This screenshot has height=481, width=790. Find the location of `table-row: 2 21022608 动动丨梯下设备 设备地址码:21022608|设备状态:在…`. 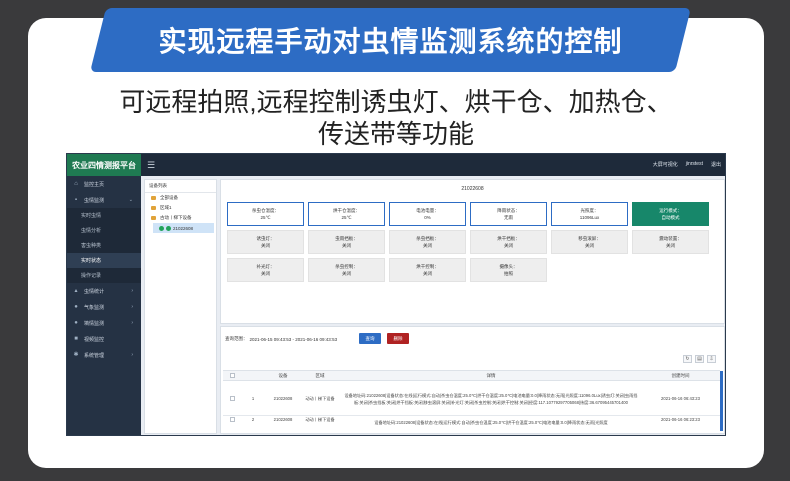

table-row: 2 21022608 动动丨梯下设备 设备地址码:21022608|设备状态:在… is located at coordinates (471, 426).